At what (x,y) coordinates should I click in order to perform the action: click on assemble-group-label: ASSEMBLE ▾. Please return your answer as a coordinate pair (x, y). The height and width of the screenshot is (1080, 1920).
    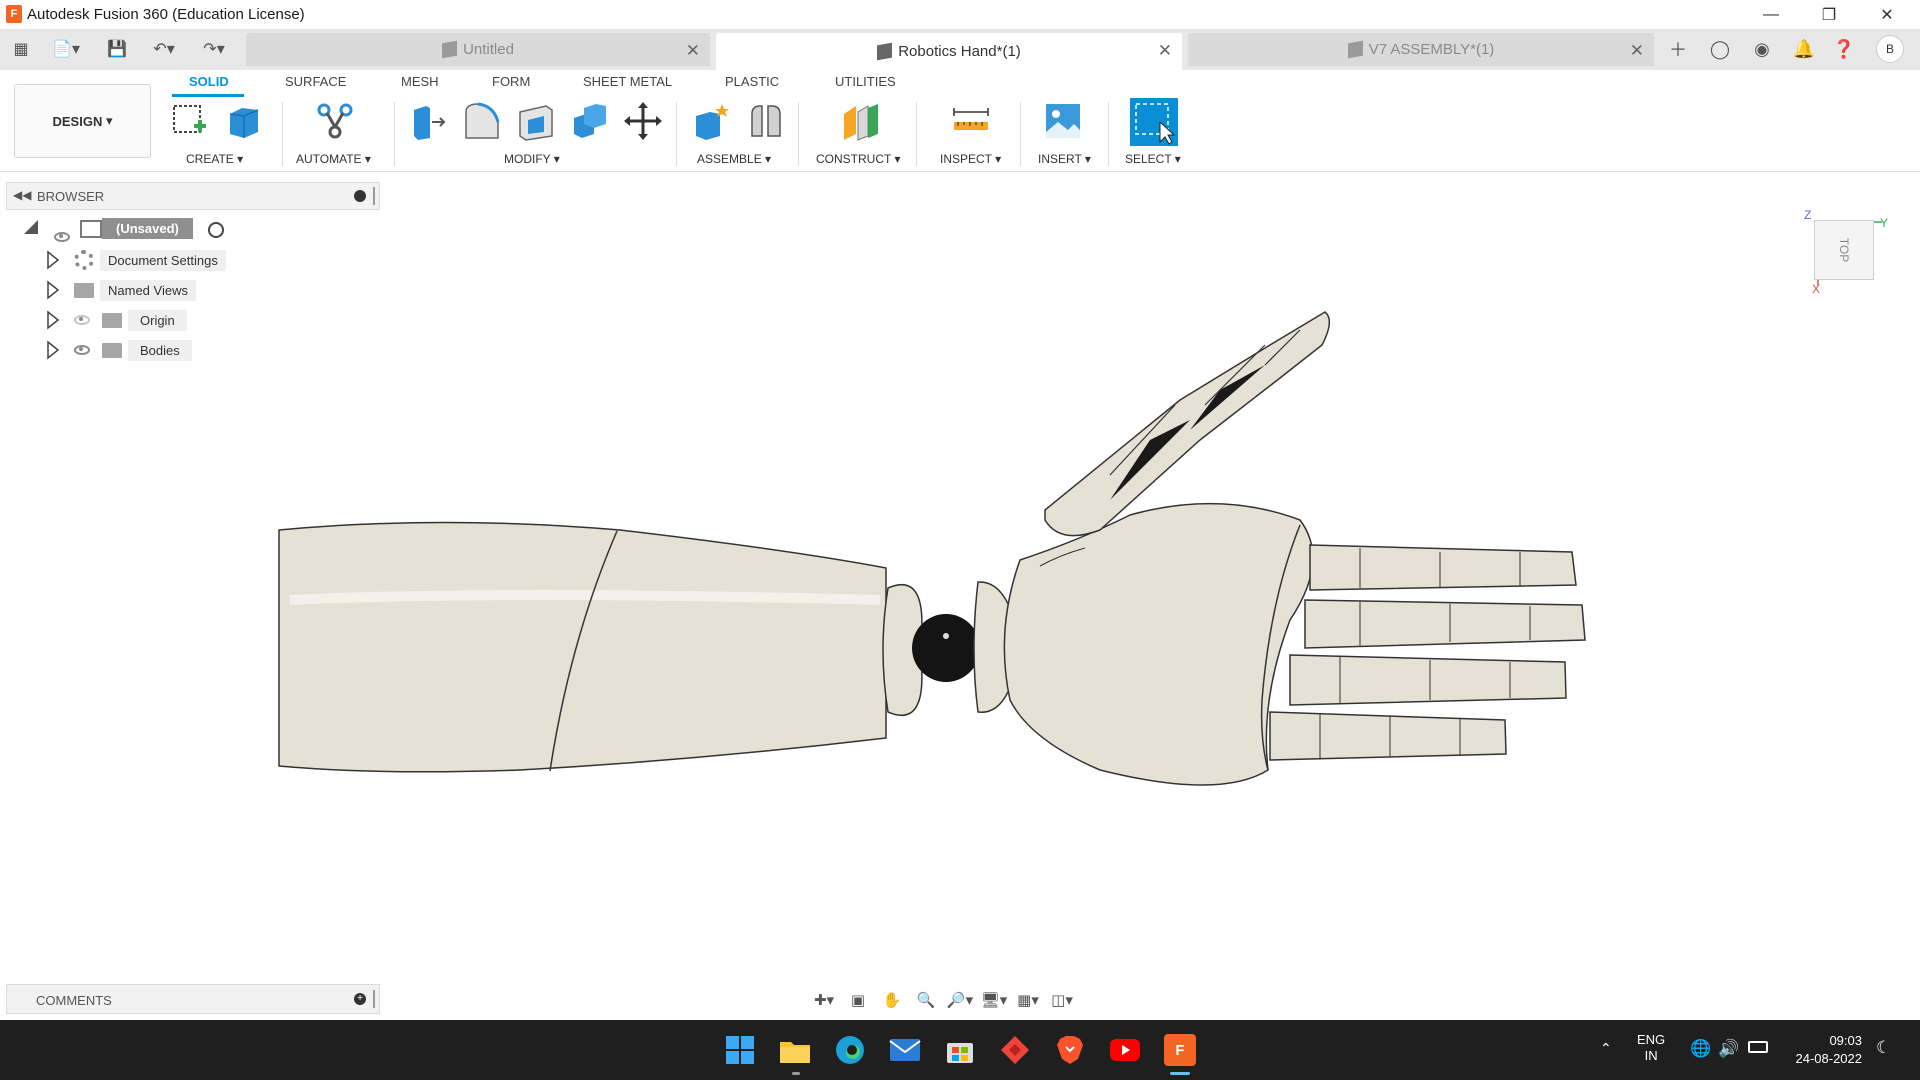
    Looking at the image, I should click on (734, 159).